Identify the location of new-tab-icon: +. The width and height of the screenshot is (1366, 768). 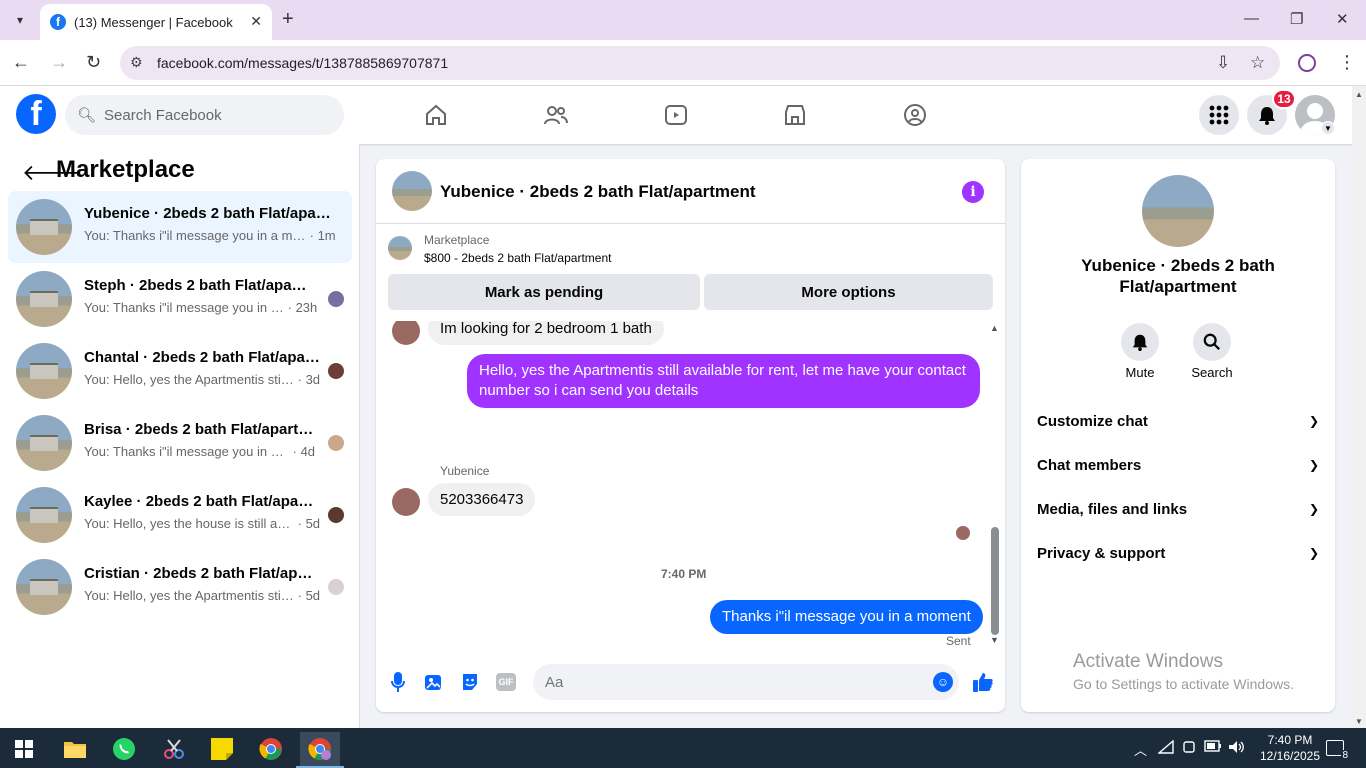
(288, 19).